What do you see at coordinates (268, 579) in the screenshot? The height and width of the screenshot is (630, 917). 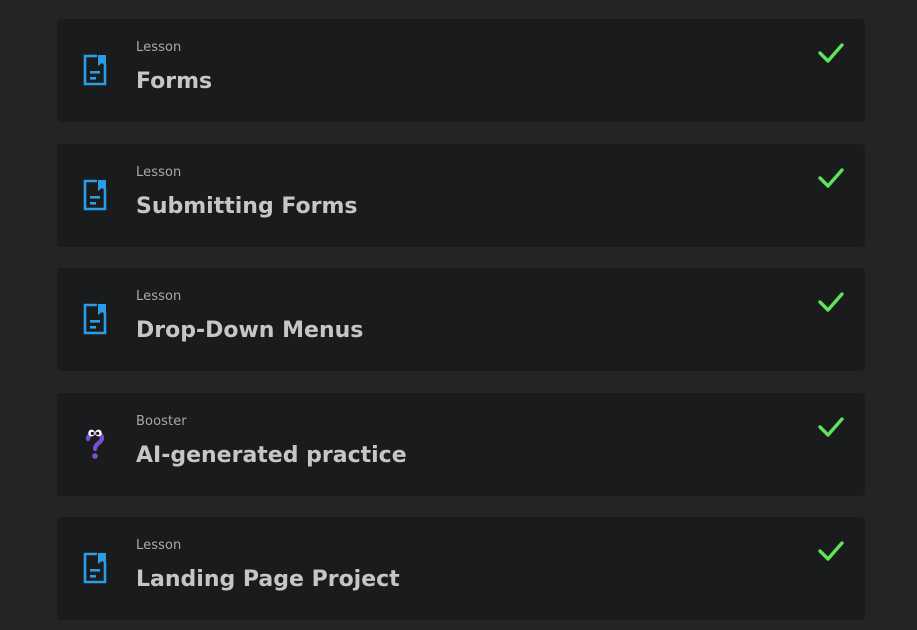 I see `item-title: Landing Page Project` at bounding box center [268, 579].